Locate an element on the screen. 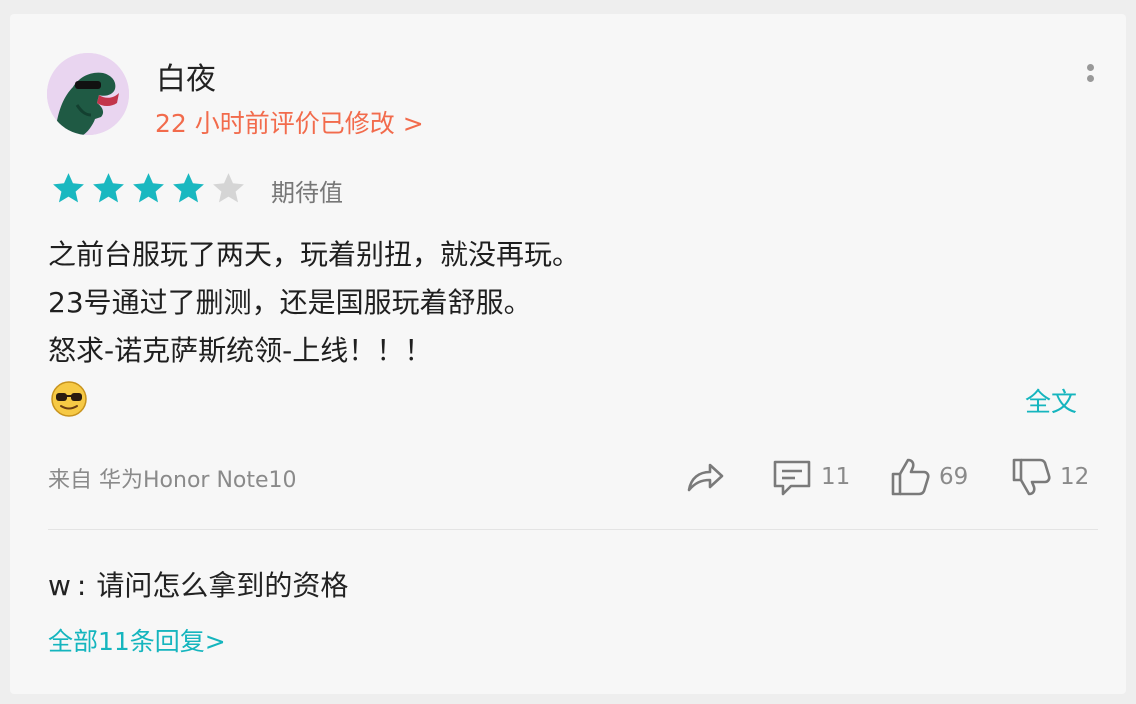 The image size is (1136, 704). reply-item: w: 请问怎么拿到的资格 is located at coordinates (198, 584).